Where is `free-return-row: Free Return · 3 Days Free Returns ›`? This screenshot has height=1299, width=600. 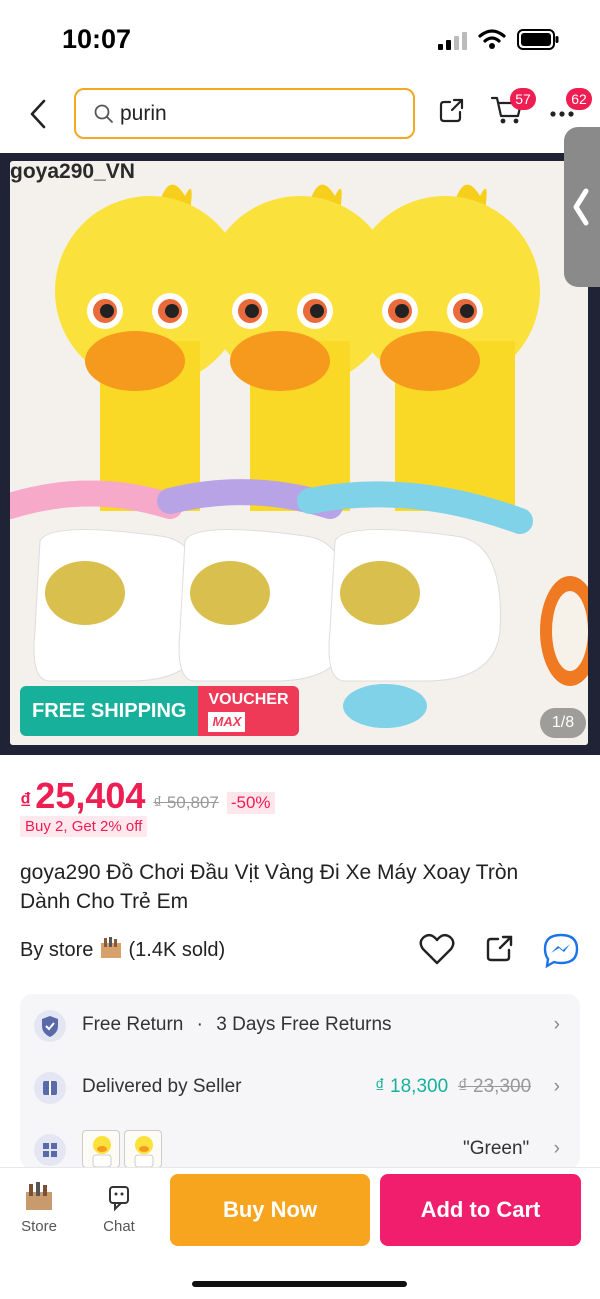
free-return-row: Free Return · 3 Days Free Returns › is located at coordinates (300, 1025).